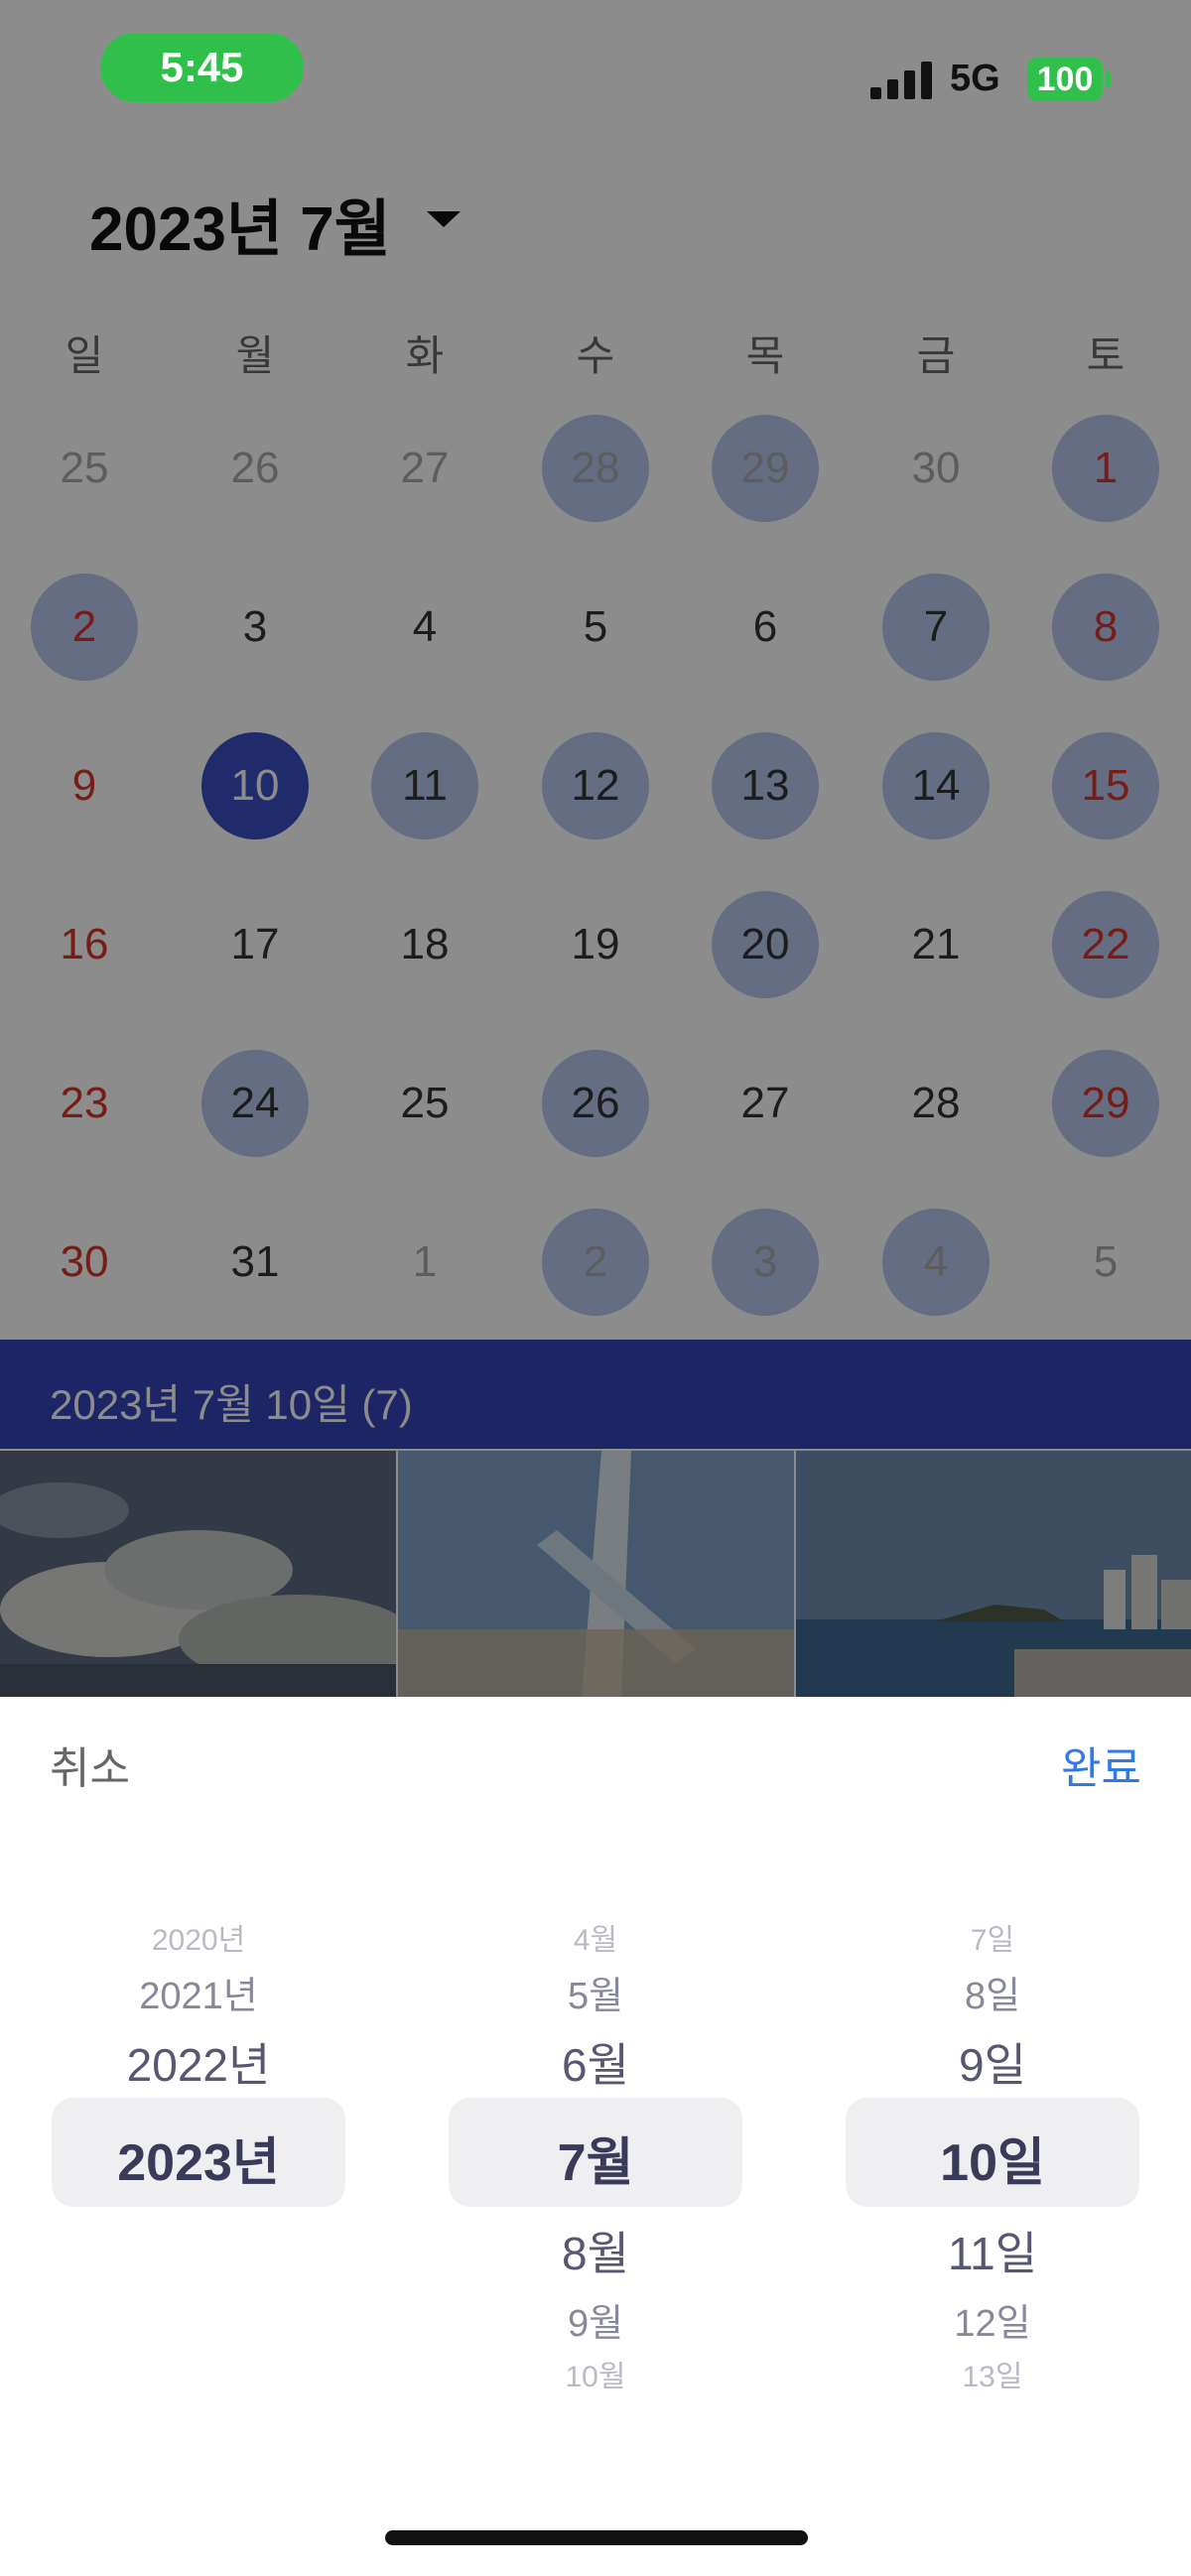 The width and height of the screenshot is (1191, 2576). Describe the element at coordinates (595, 2320) in the screenshot. I see `month-picker-option: 9월` at that location.